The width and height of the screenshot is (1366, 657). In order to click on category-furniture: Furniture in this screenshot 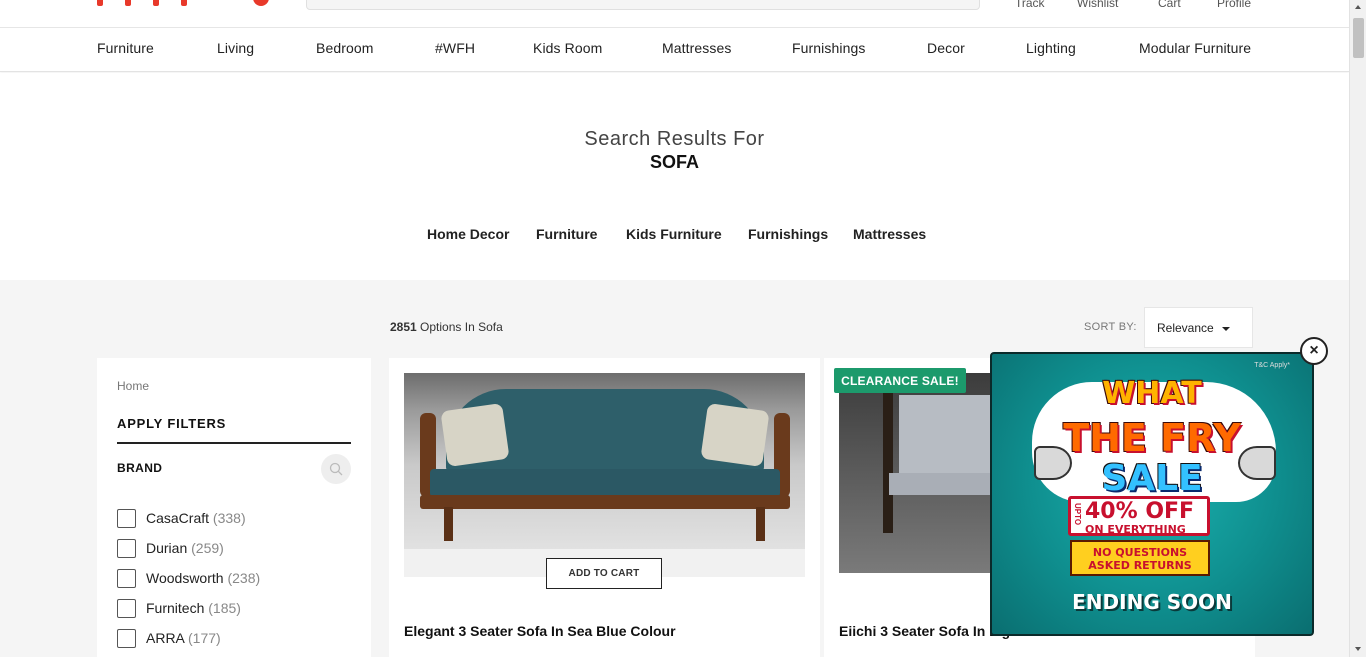, I will do `click(566, 234)`.